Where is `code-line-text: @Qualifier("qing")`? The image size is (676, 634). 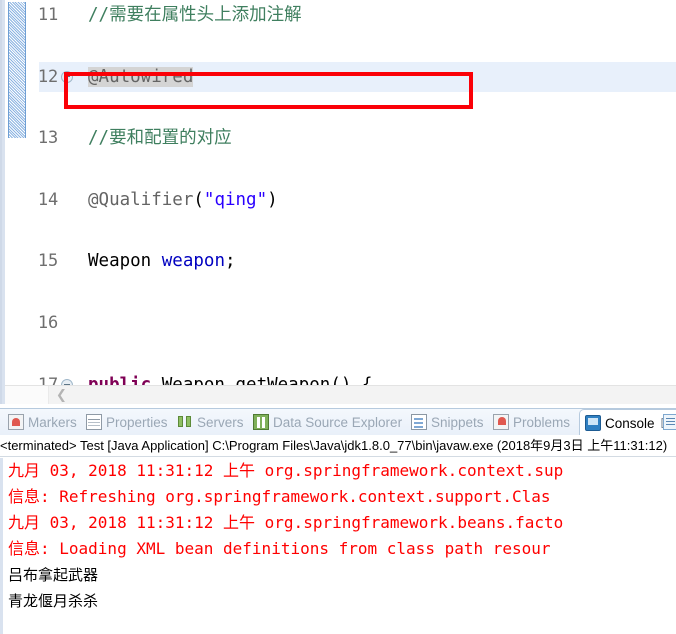 code-line-text: @Qualifier("qing") is located at coordinates (183, 200).